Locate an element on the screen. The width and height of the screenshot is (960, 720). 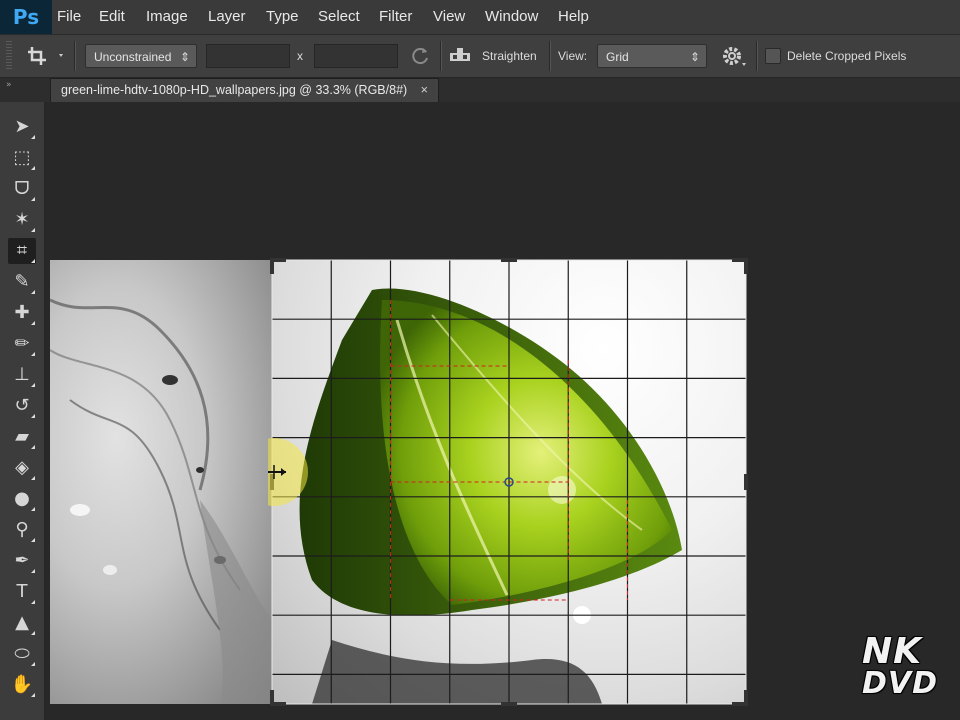
blur-tool: ● is located at coordinates (22, 499).